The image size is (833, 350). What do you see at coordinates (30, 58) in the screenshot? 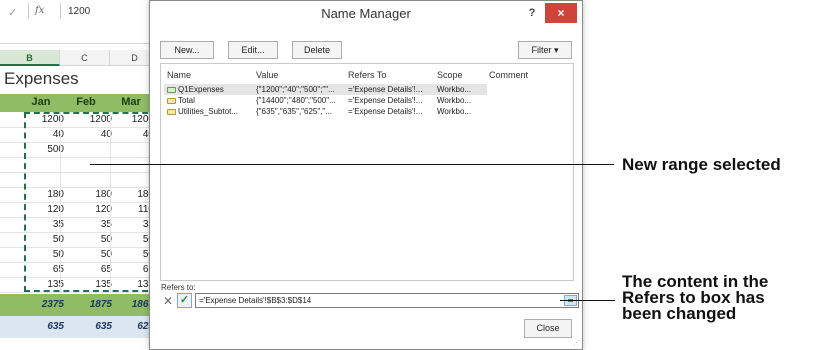
I see `column-header-b: B` at bounding box center [30, 58].